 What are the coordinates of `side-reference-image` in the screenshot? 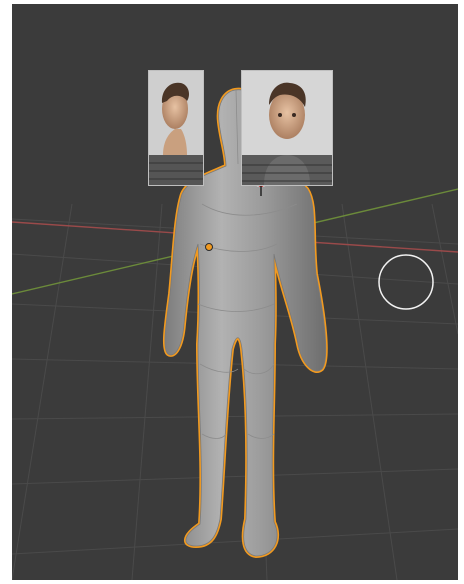 It's located at (176, 128).